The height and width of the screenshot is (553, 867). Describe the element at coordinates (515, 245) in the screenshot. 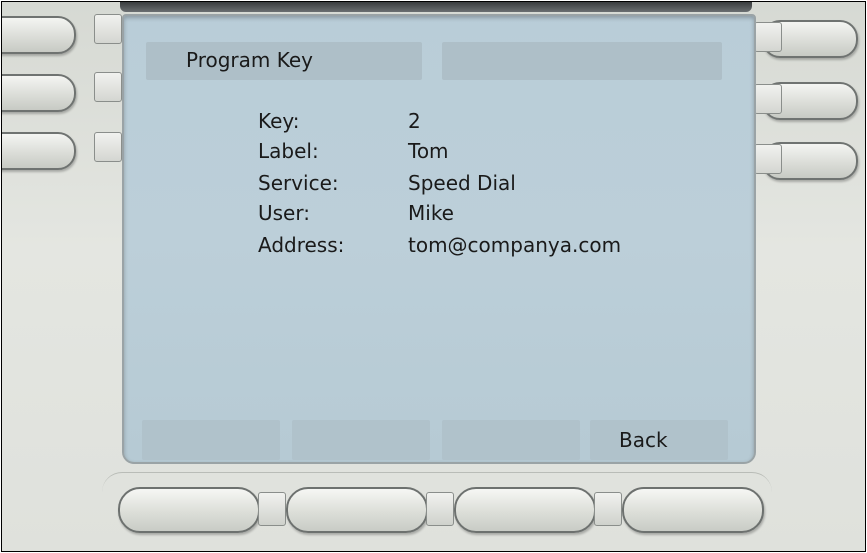

I see `field-value: tom@companya.com` at that location.